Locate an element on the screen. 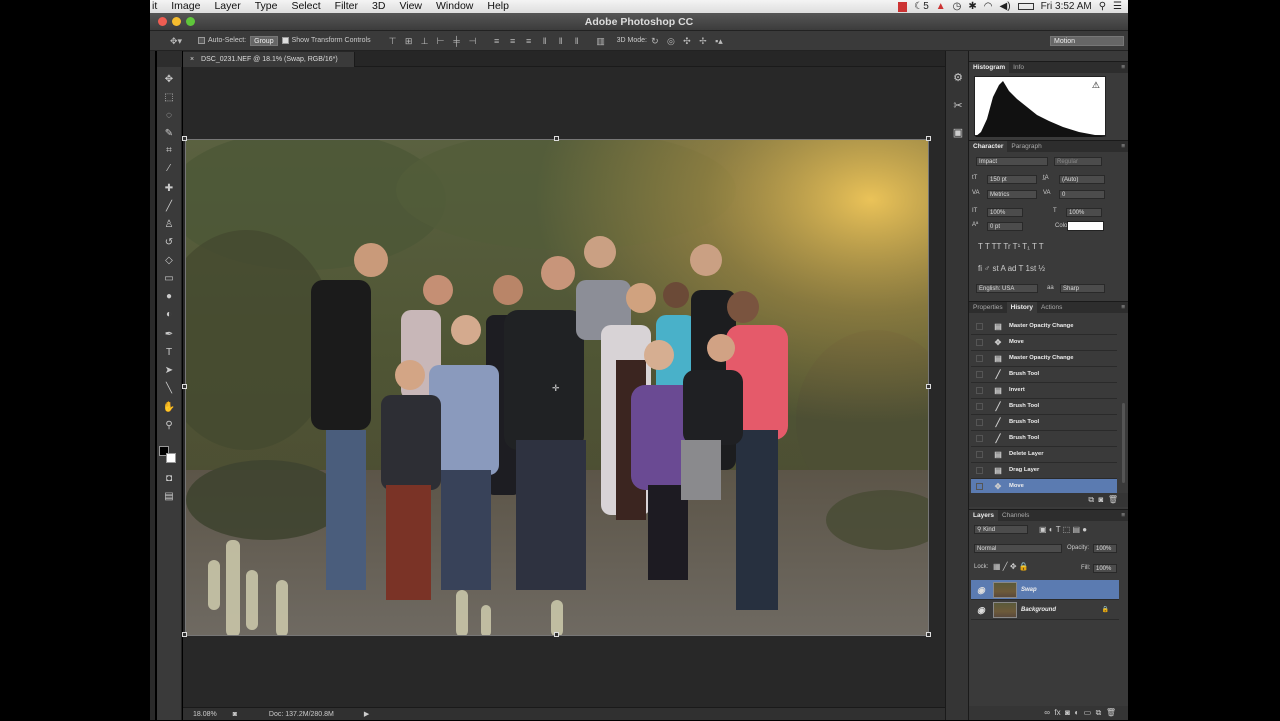 This screenshot has width=1280, height=721. screen-mode-icon: ▤ is located at coordinates (169, 497).